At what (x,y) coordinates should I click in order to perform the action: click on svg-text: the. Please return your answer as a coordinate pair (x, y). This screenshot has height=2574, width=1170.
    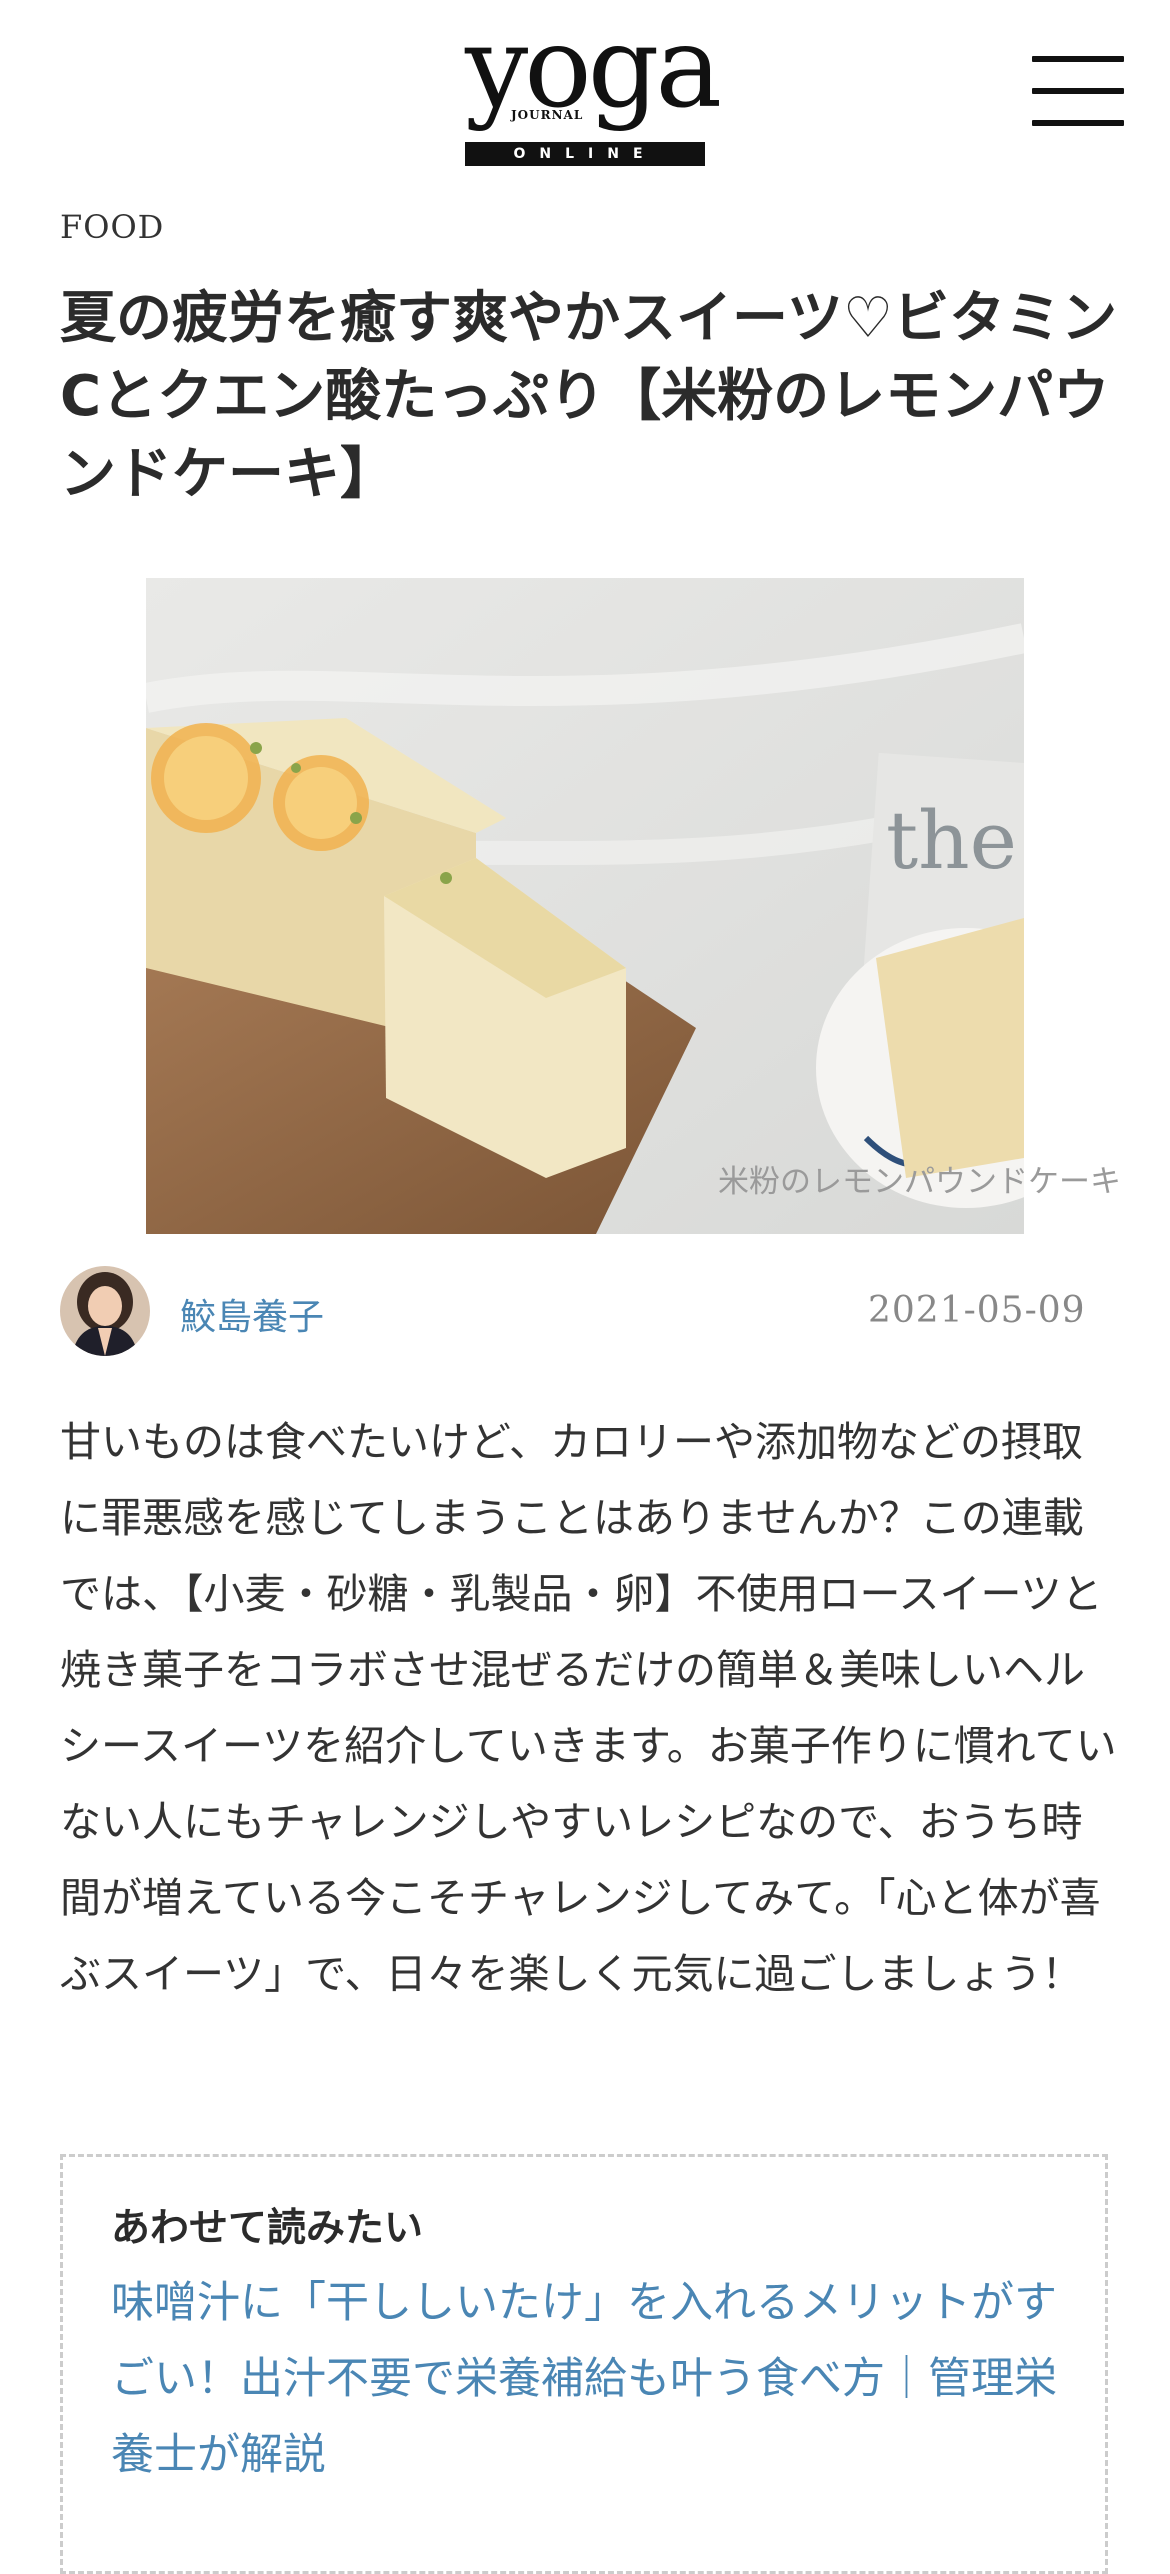
    Looking at the image, I should click on (951, 840).